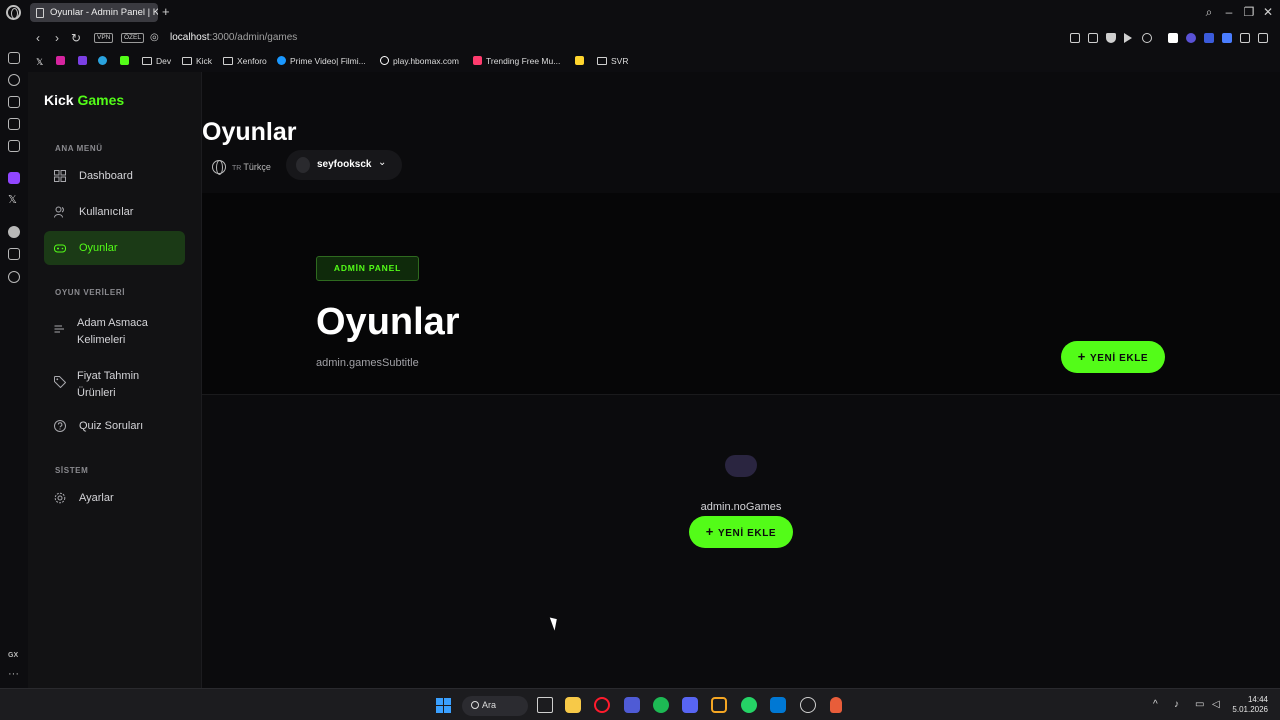 The height and width of the screenshot is (720, 1280). Describe the element at coordinates (197, 61) in the screenshot. I see `bookmark-kick-folder: Kick` at that location.